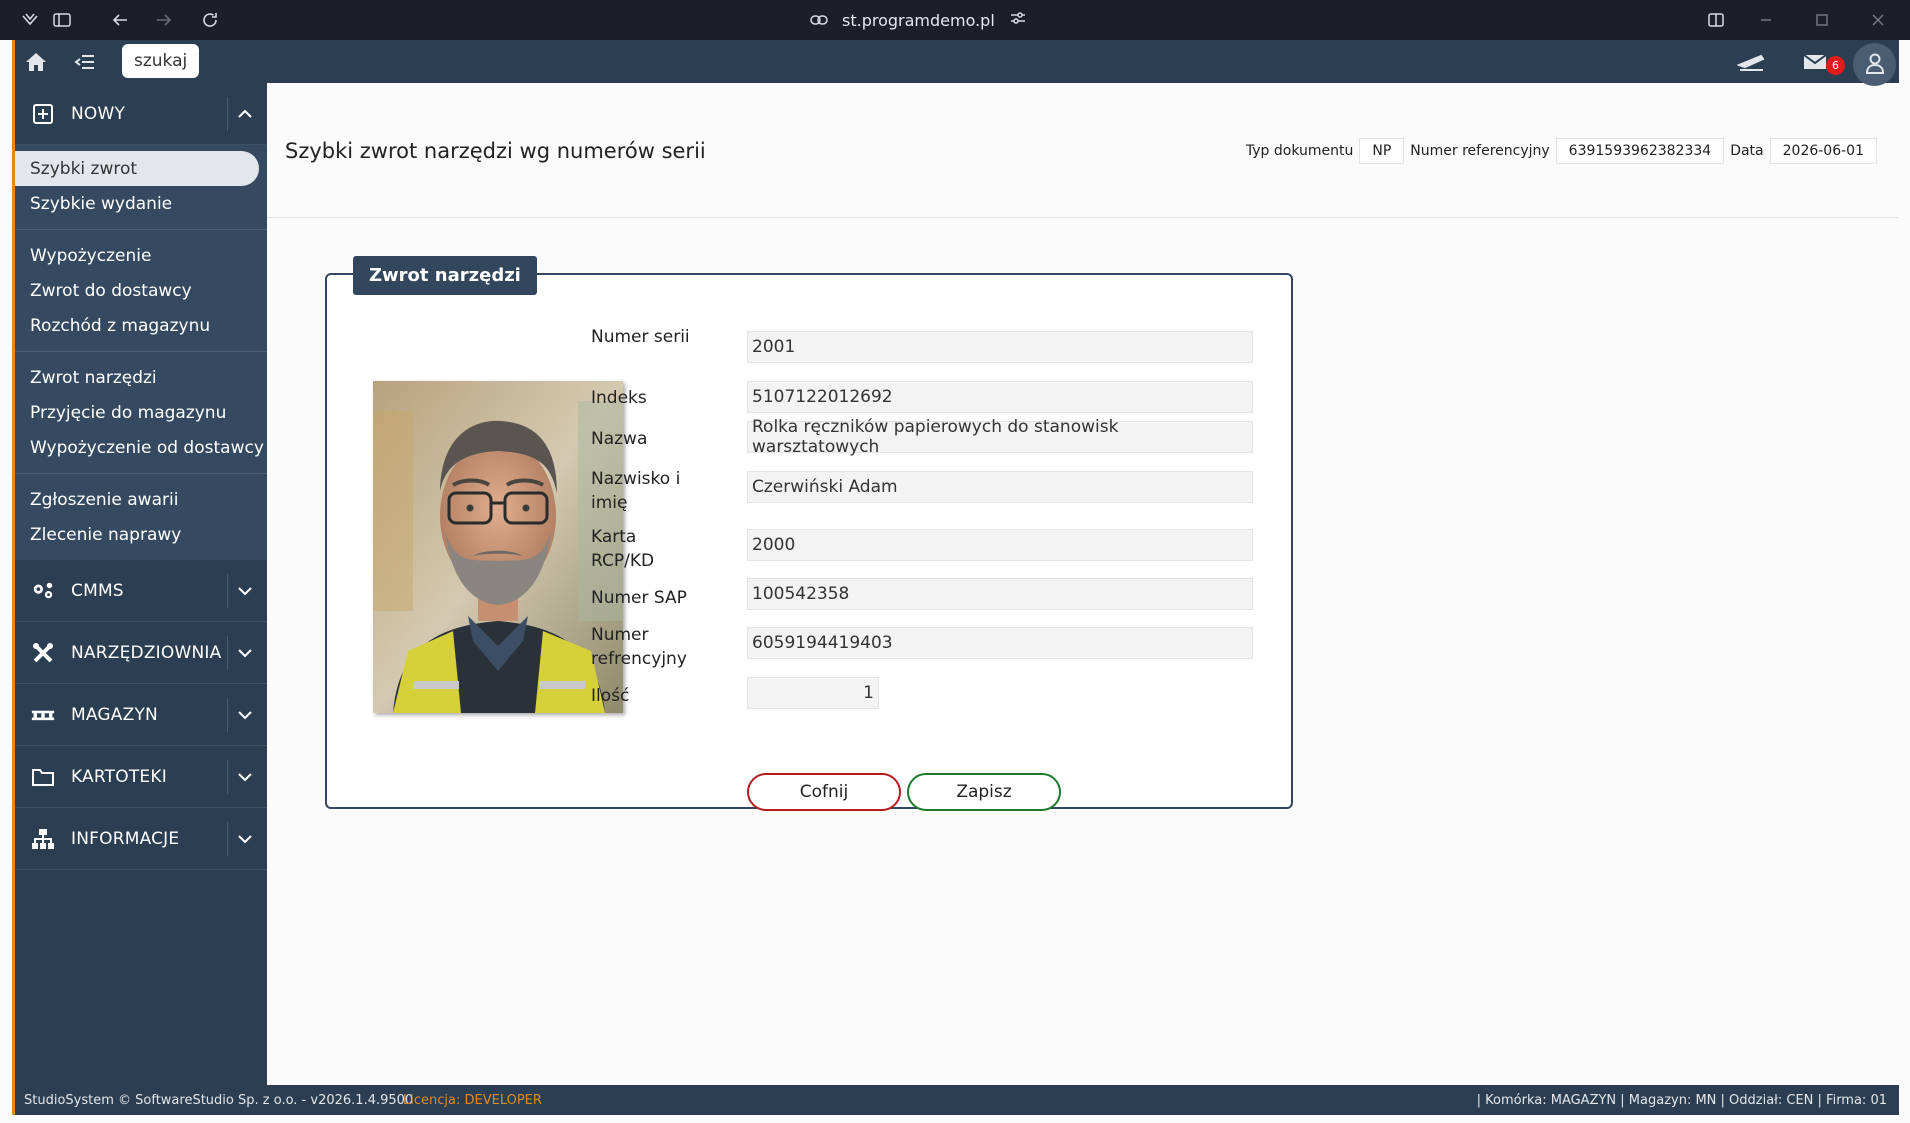  I want to click on plane-icon, so click(1751, 62).